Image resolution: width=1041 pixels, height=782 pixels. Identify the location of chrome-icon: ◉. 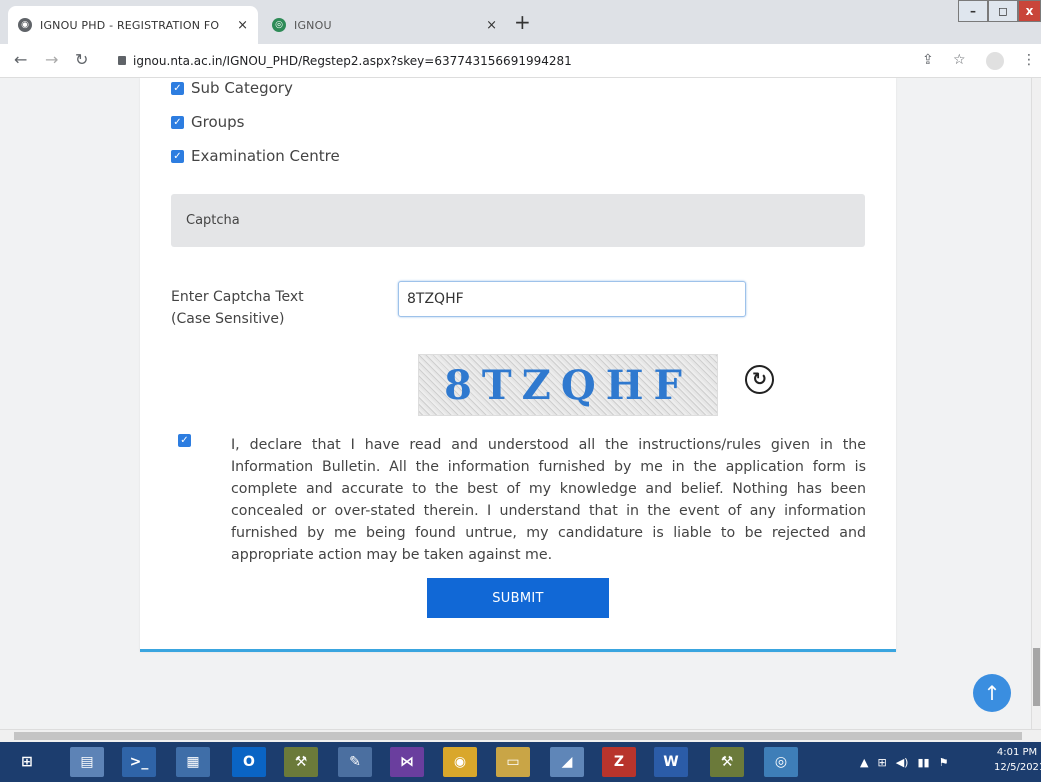
(460, 762).